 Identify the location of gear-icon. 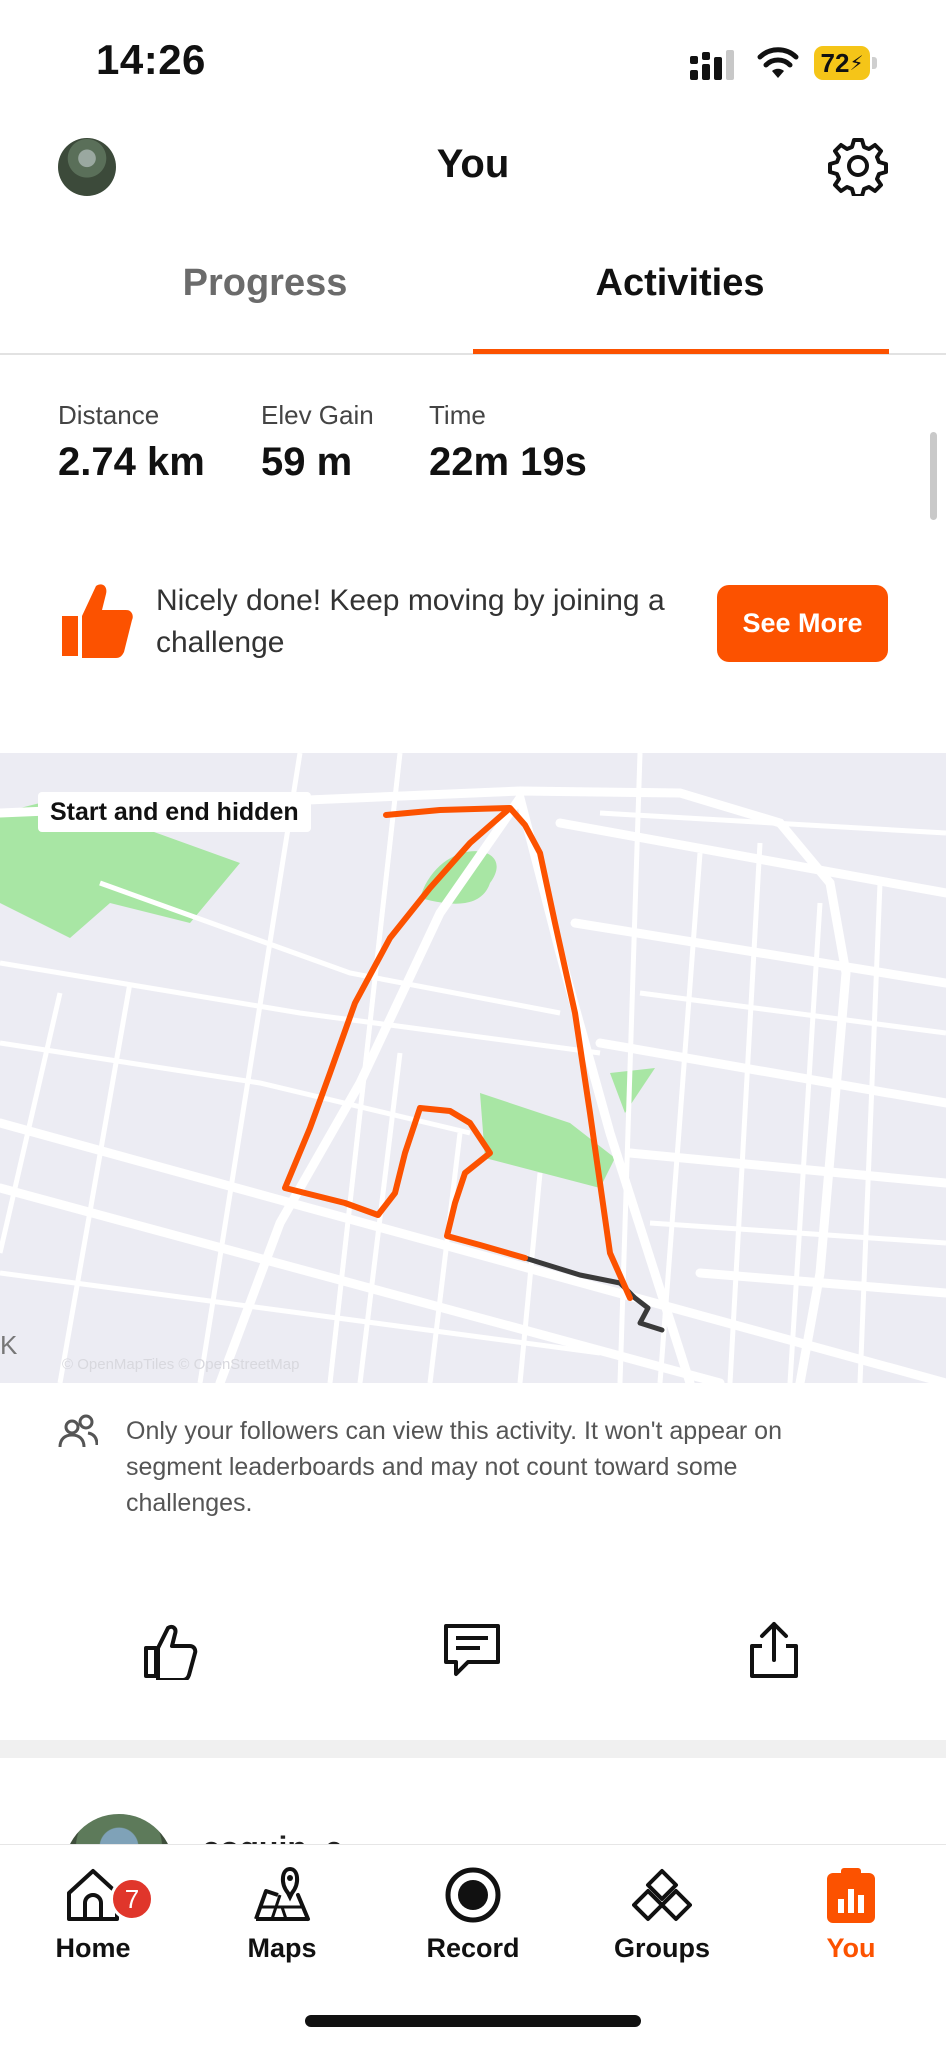
(858, 166).